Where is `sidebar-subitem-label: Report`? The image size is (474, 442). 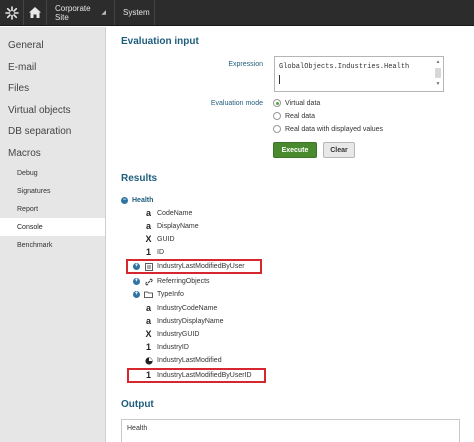 sidebar-subitem-label: Report is located at coordinates (28, 209).